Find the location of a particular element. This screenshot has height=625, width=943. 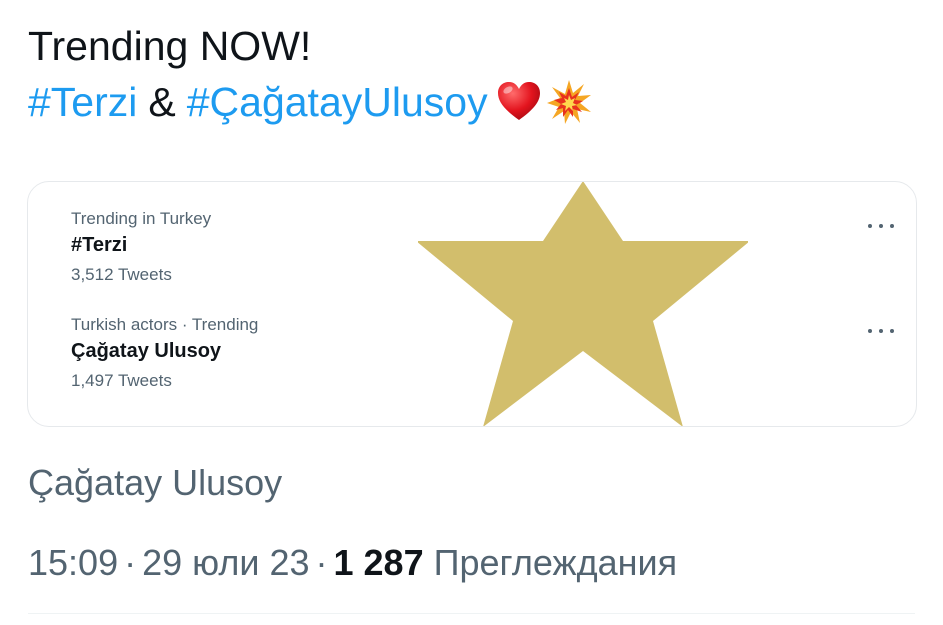

views-count: 1 287 is located at coordinates (378, 562).